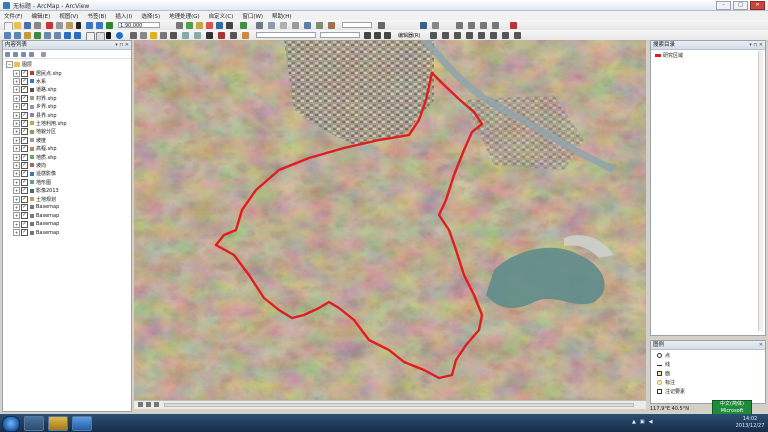  Describe the element at coordinates (7, 35) in the screenshot. I see `zoom-in-icon` at that location.